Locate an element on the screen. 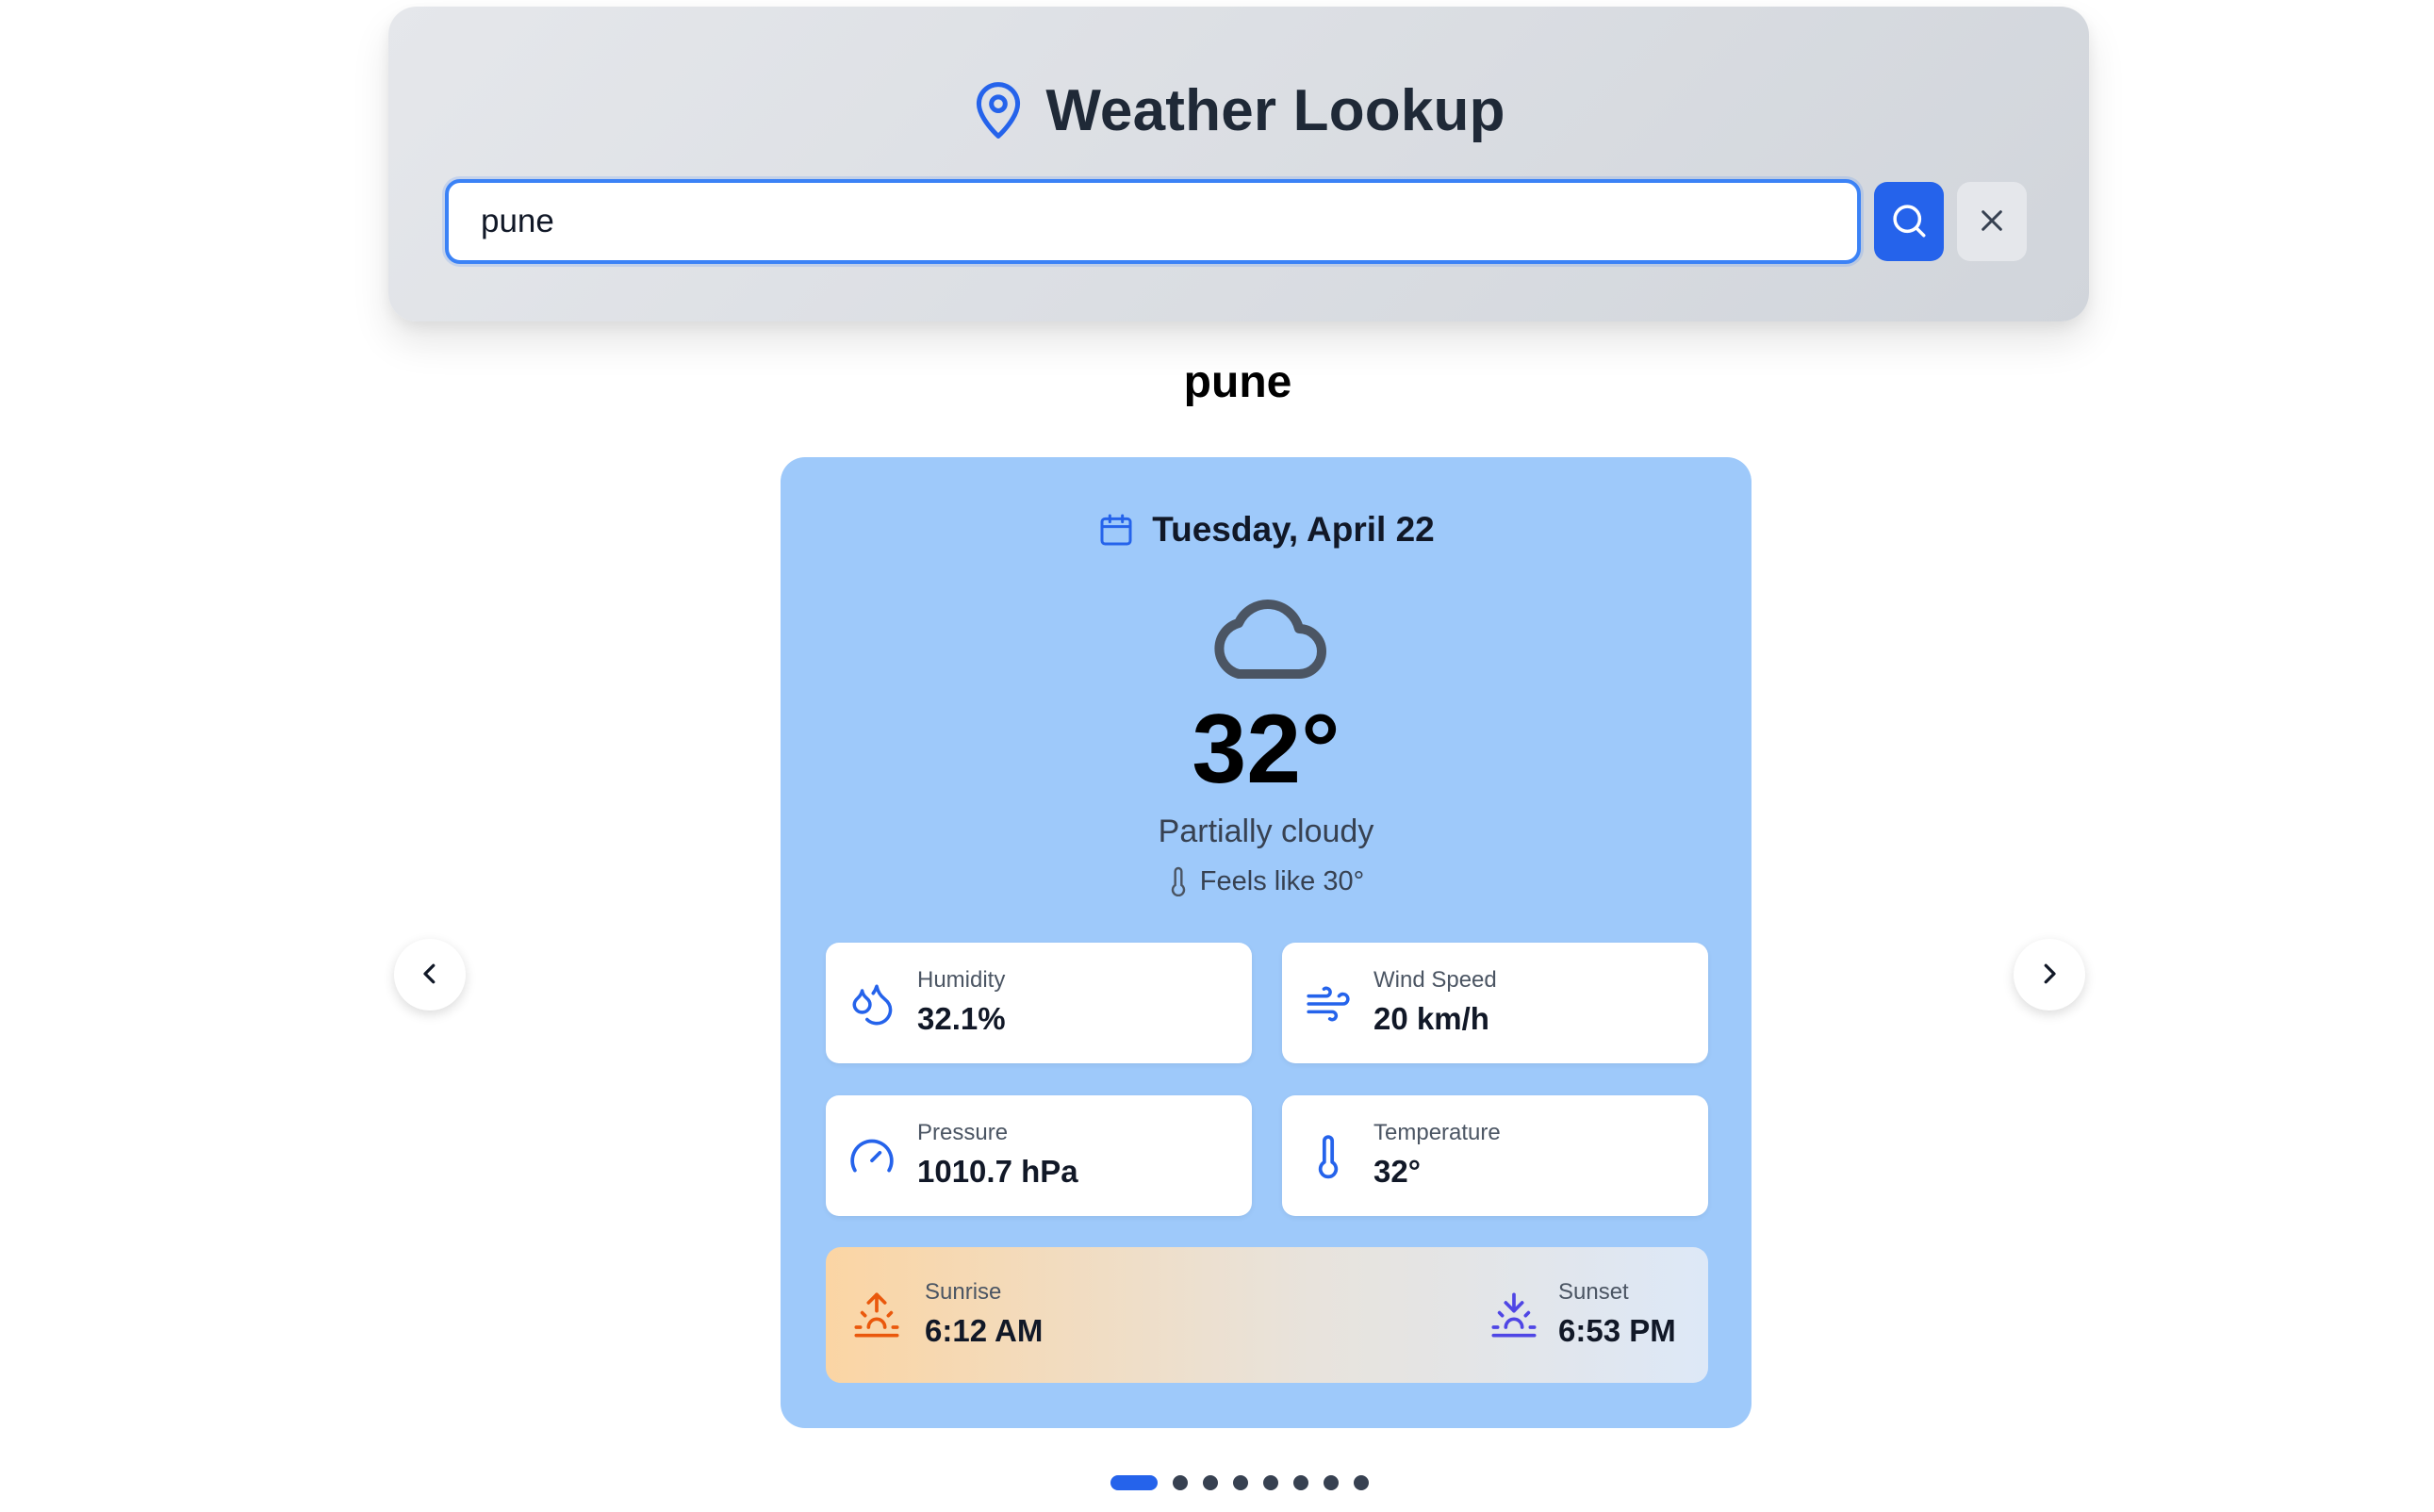 The width and height of the screenshot is (2434, 1512). date-row: Tuesday, April 22 is located at coordinates (1266, 529).